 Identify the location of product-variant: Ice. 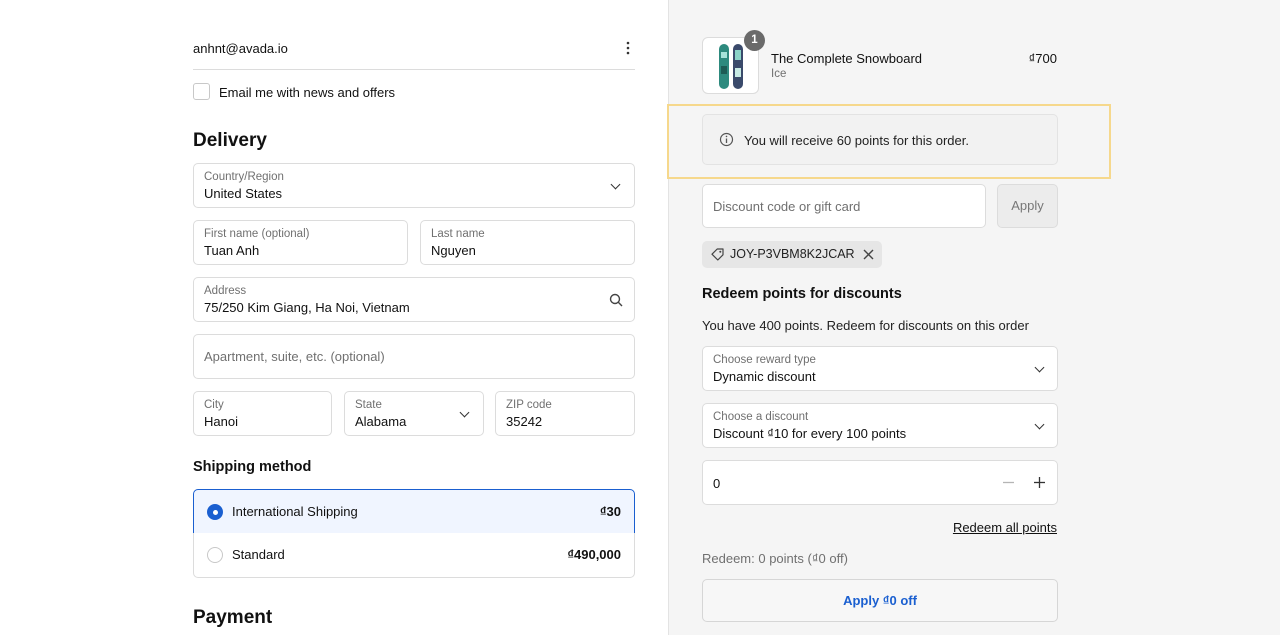
(779, 74).